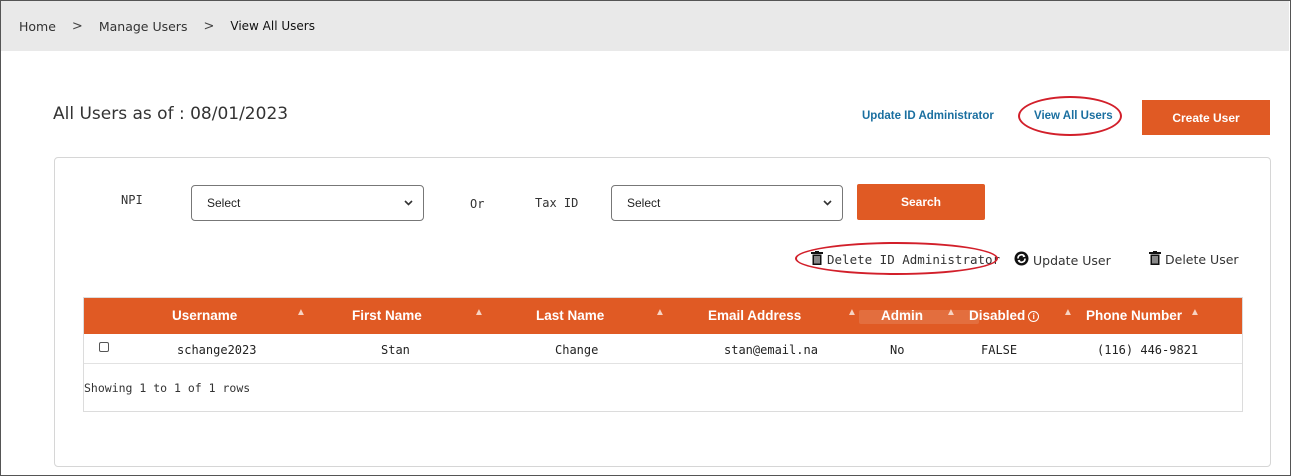  Describe the element at coordinates (224, 203) in the screenshot. I see `npi-select-value: Select` at that location.